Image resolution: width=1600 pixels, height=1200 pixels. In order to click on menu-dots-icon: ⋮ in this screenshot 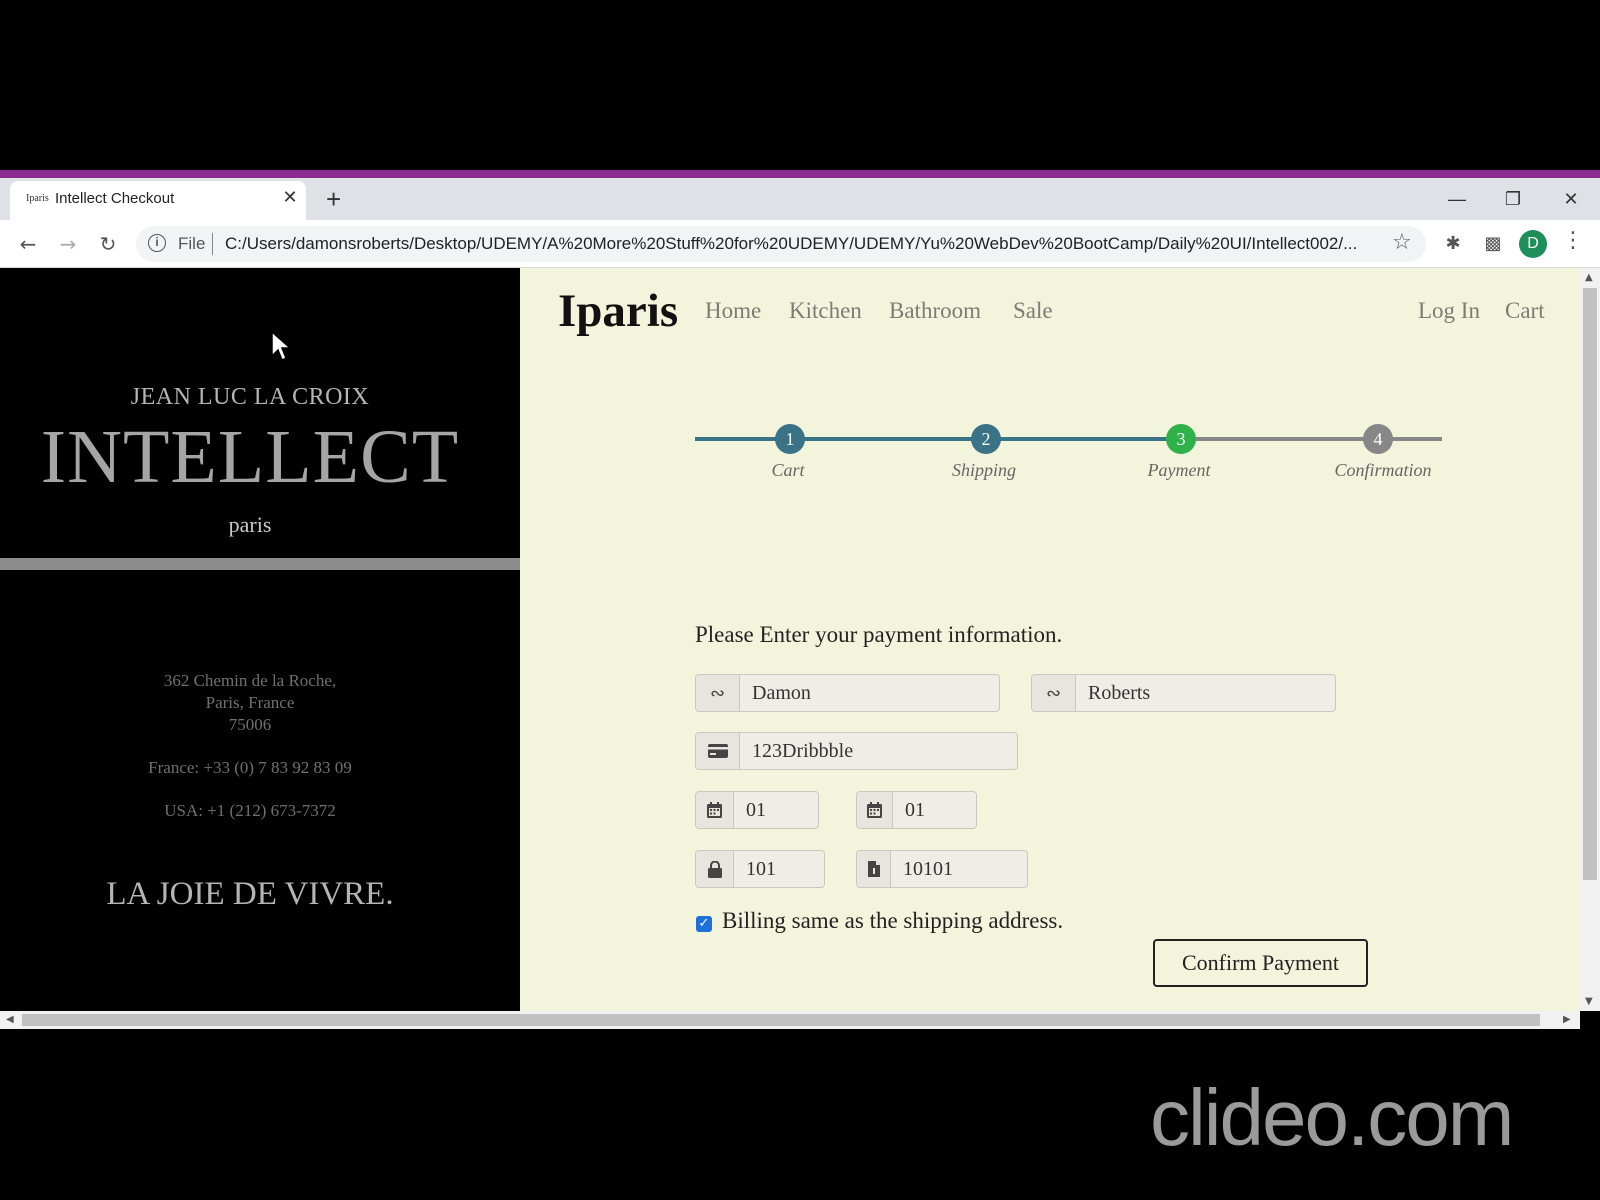, I will do `click(1573, 240)`.